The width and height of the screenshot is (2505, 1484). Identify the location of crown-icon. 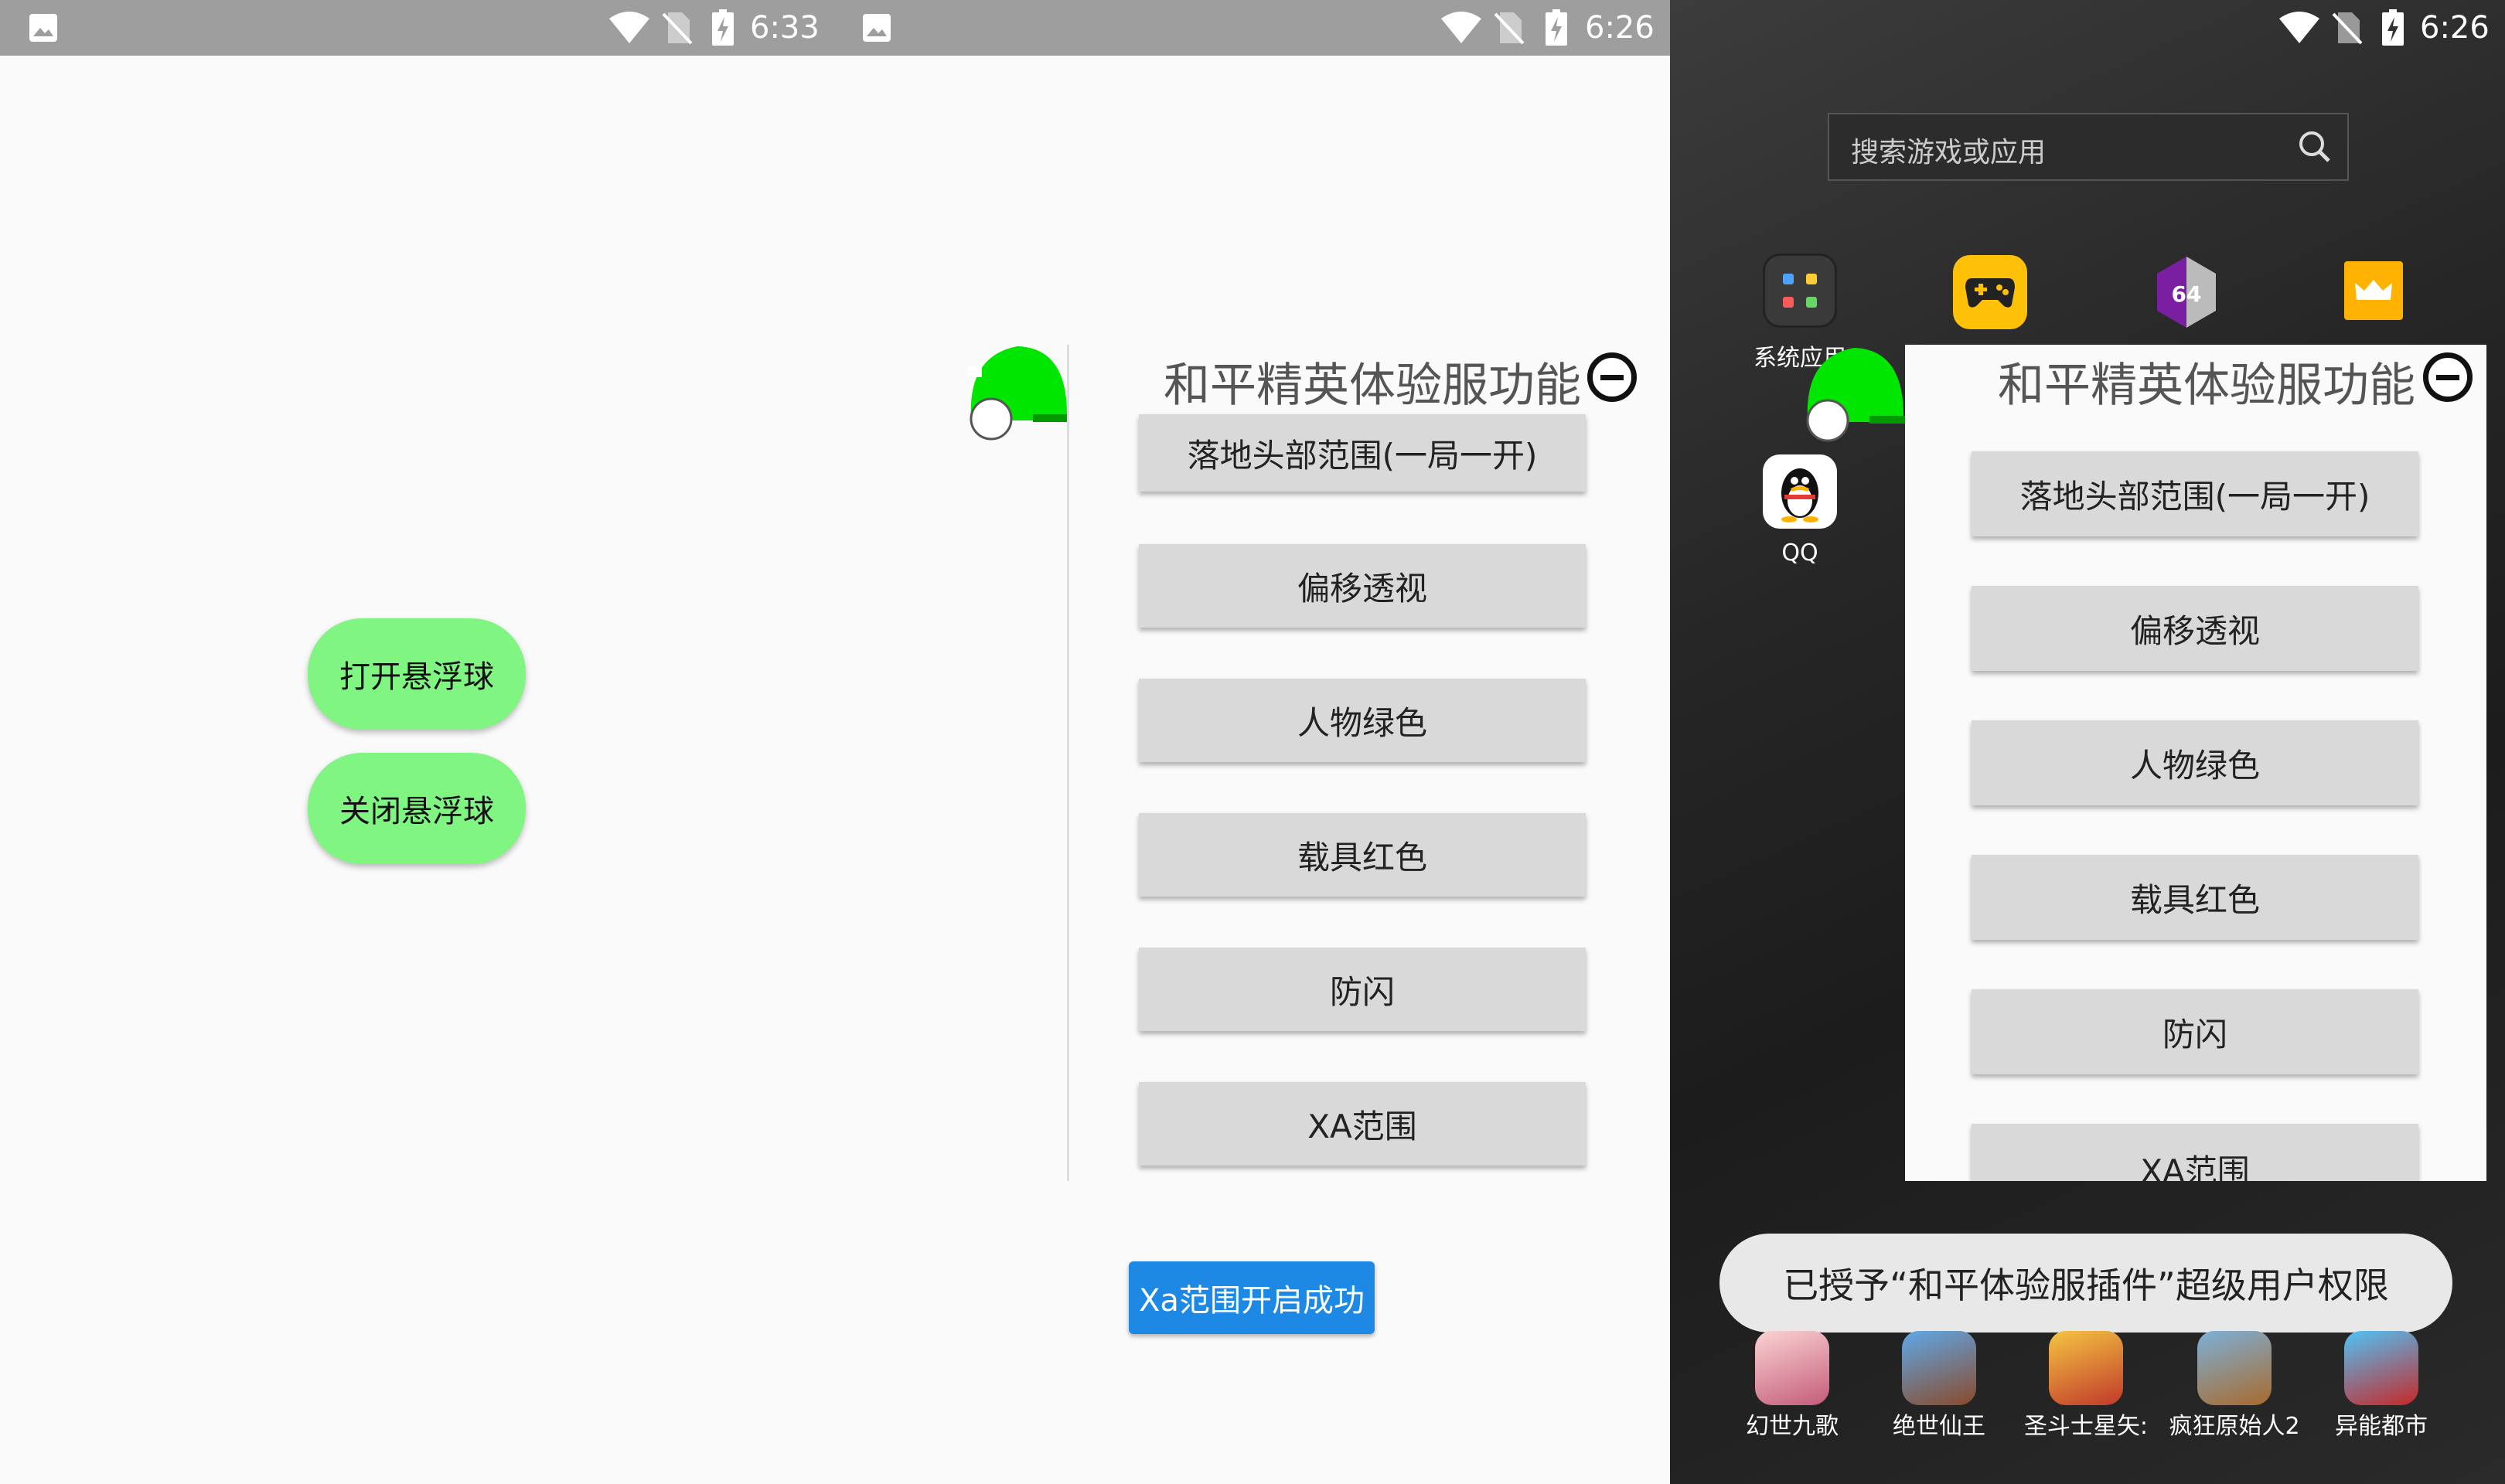
(2373, 290).